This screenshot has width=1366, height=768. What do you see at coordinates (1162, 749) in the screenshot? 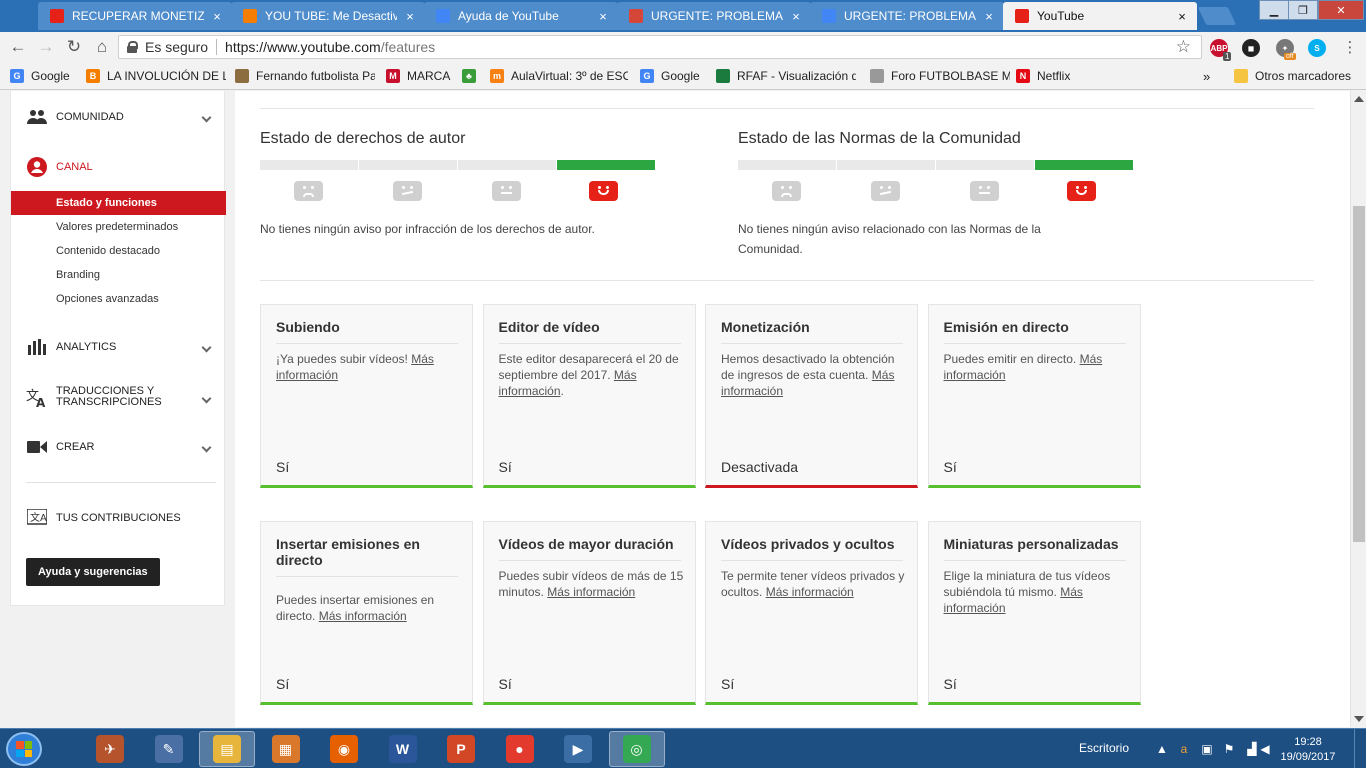
I see `tray-expand-icon: ▲` at bounding box center [1162, 749].